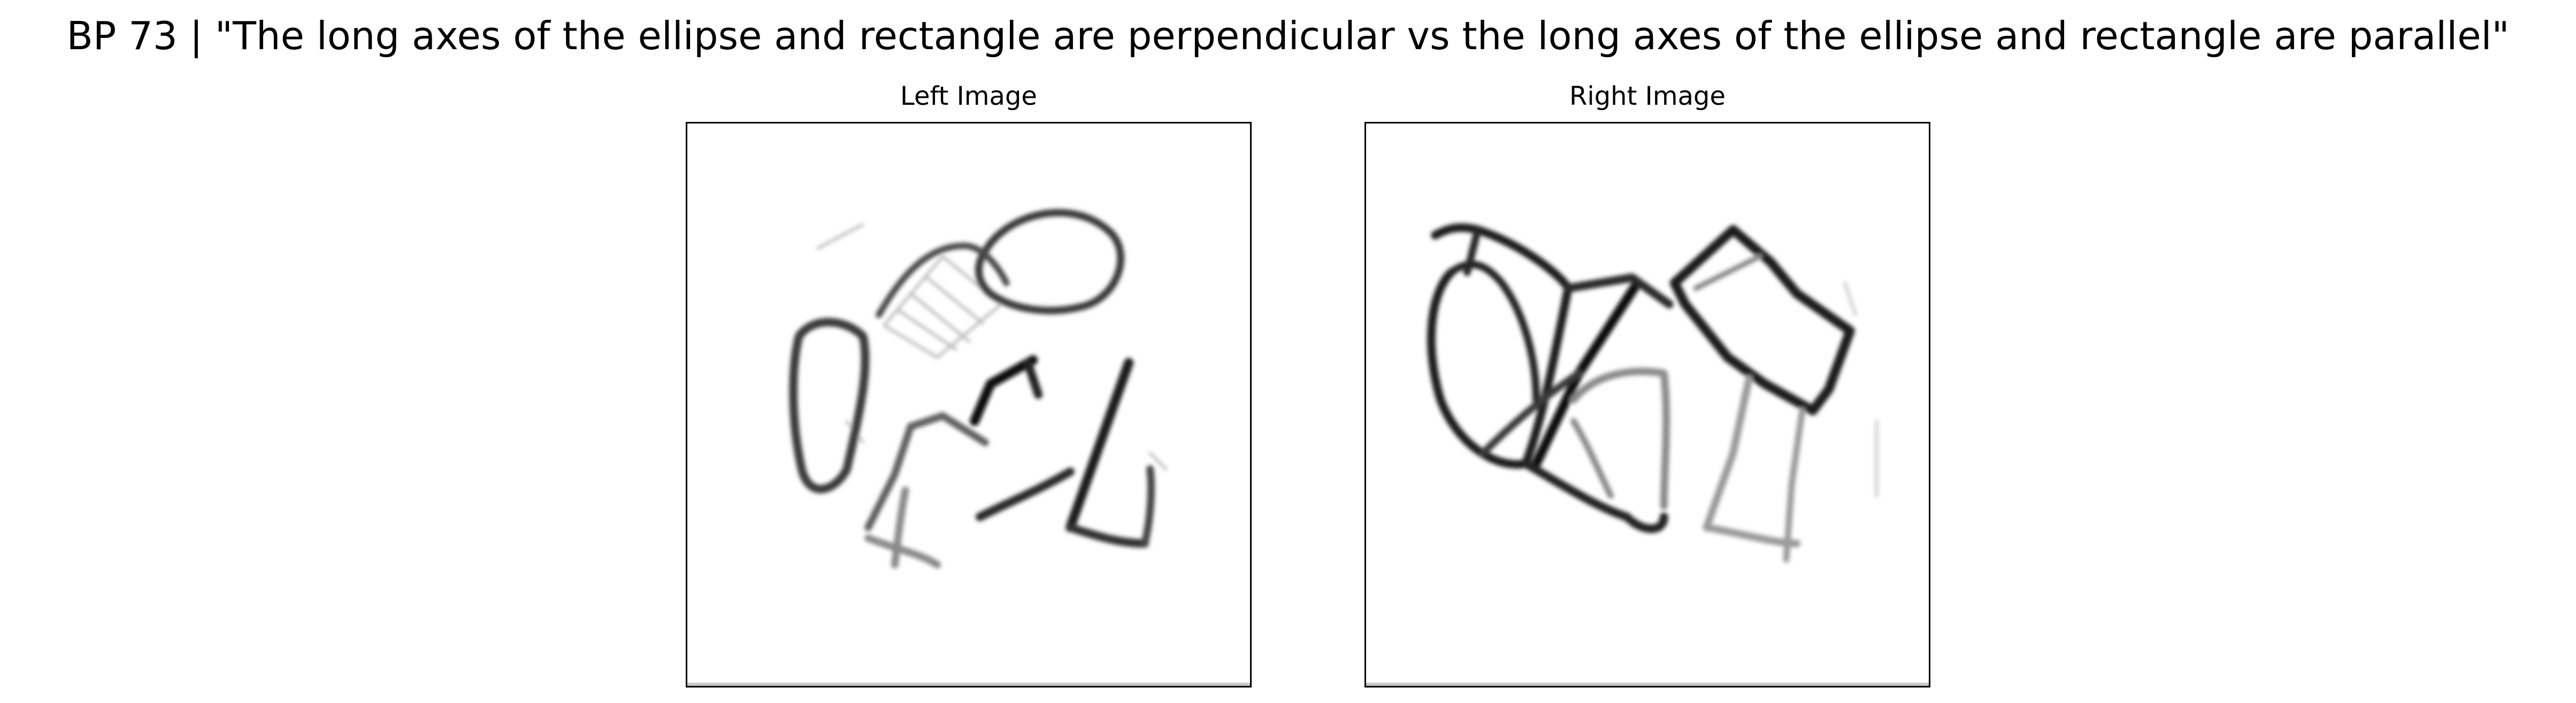 The image size is (2576, 703). Describe the element at coordinates (978, 389) in the screenshot. I see `left-sketch-image` at that location.